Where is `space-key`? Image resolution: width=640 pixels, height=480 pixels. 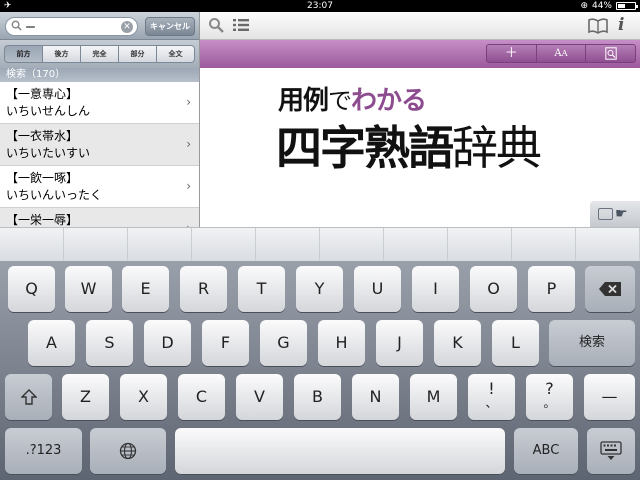
space-key is located at coordinates (340, 451).